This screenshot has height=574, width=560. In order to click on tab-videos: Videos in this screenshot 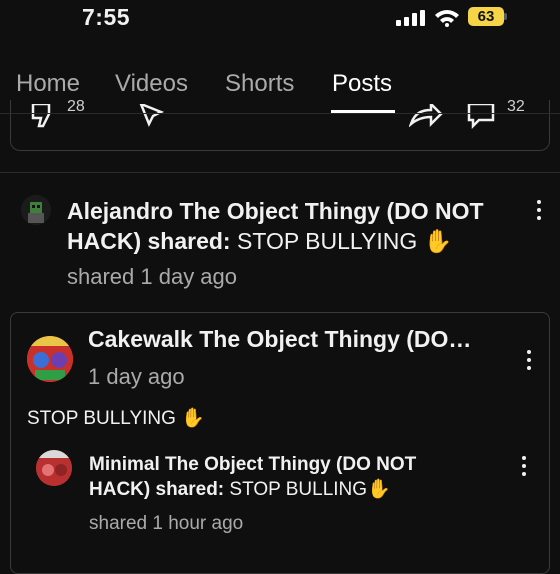, I will do `click(151, 84)`.